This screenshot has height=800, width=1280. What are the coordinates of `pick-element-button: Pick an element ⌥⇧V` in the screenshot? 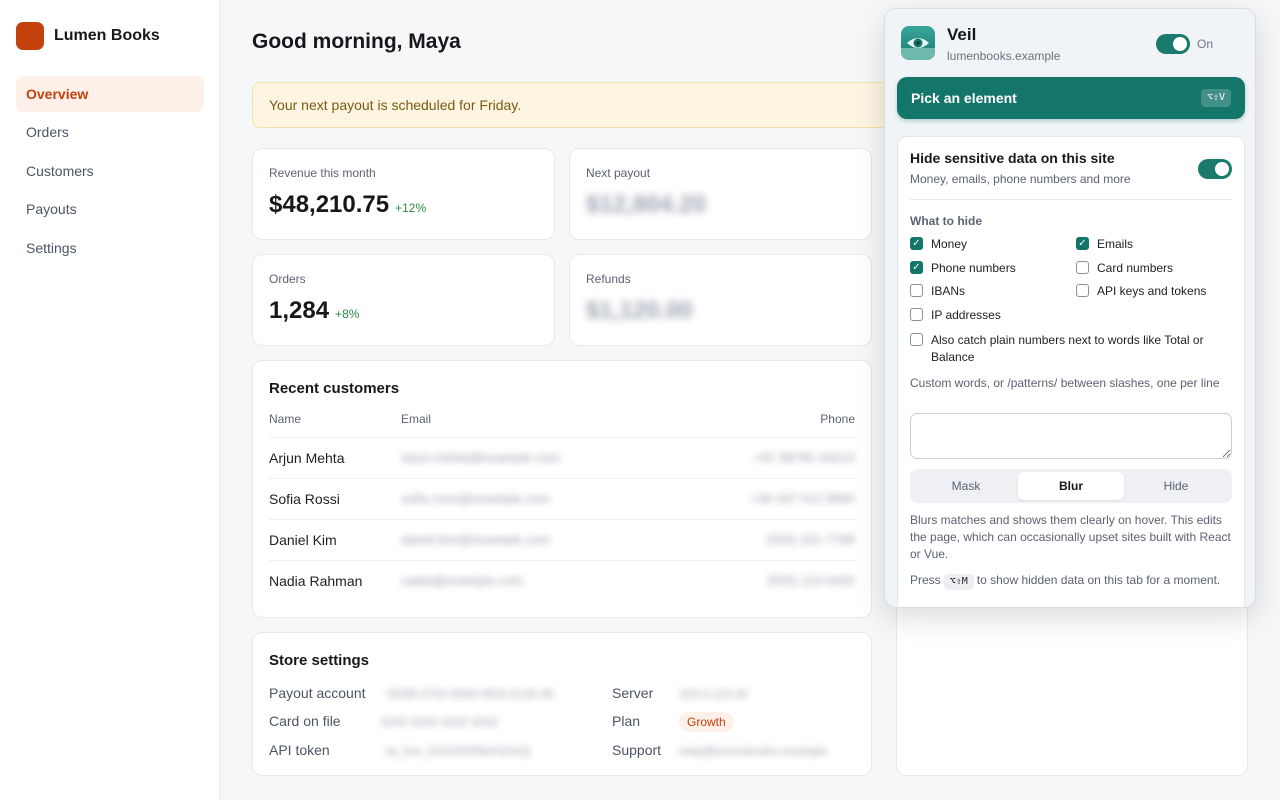 It's located at (1071, 98).